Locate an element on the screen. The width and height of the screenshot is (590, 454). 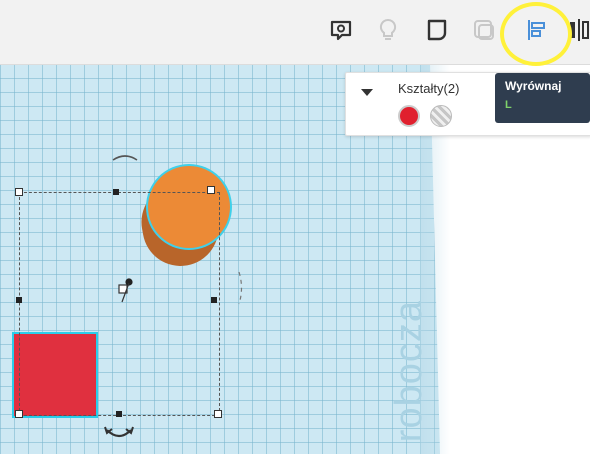
resize-handle-top is located at coordinates (116, 192).